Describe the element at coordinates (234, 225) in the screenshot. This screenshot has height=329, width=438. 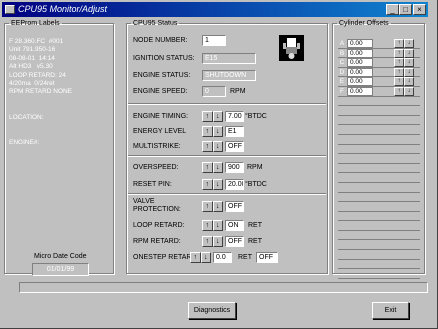
I see `loop-retard-field: ON` at that location.